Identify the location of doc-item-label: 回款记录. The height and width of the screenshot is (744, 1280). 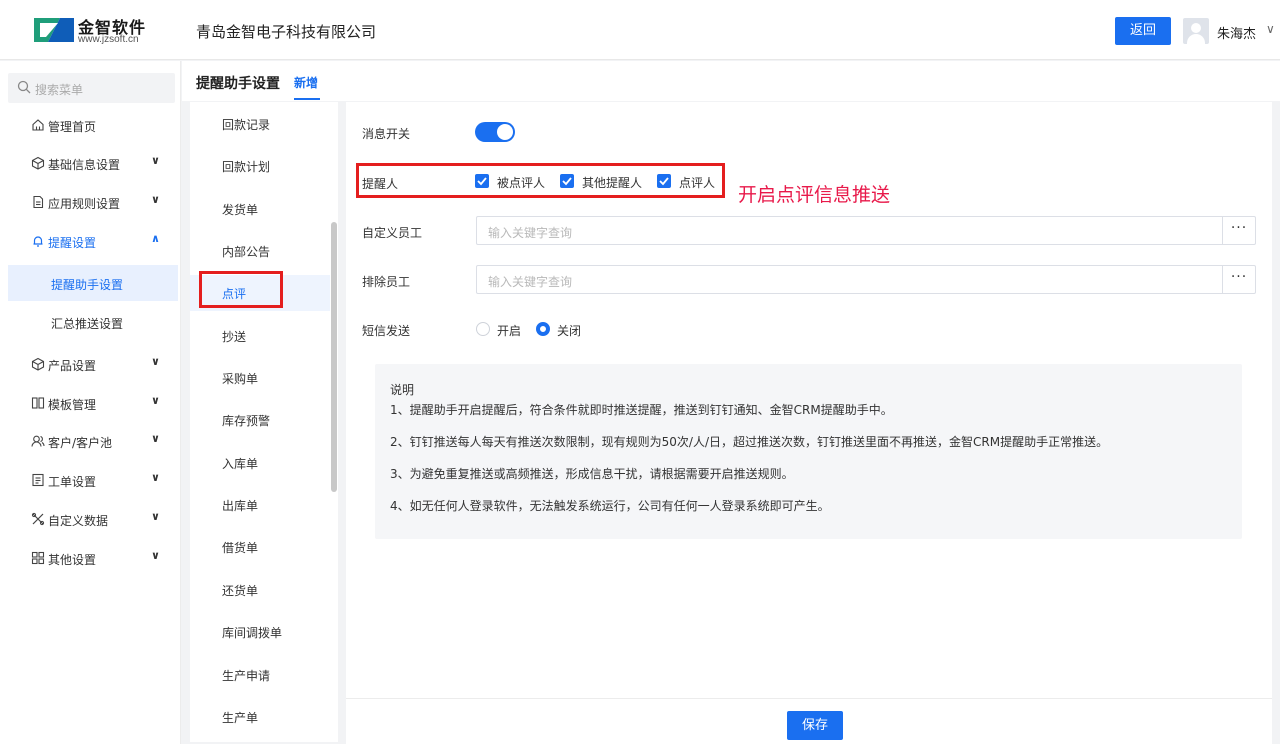
(246, 125).